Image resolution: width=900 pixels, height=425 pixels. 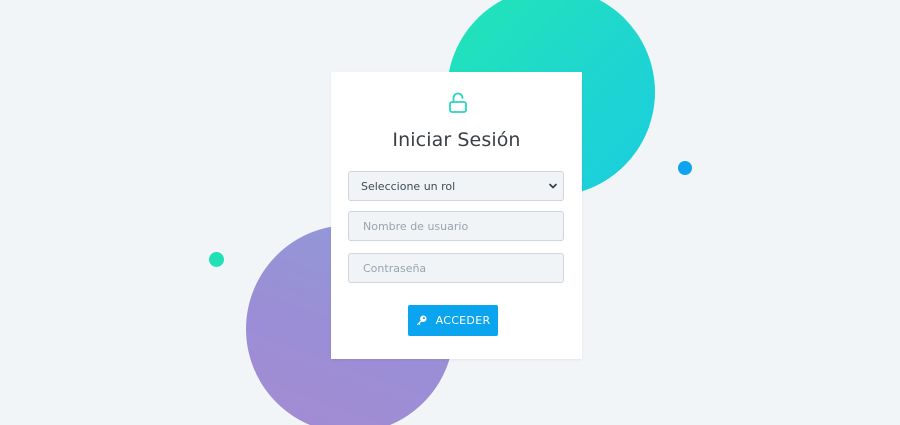 What do you see at coordinates (421, 320) in the screenshot?
I see `key-icon` at bounding box center [421, 320].